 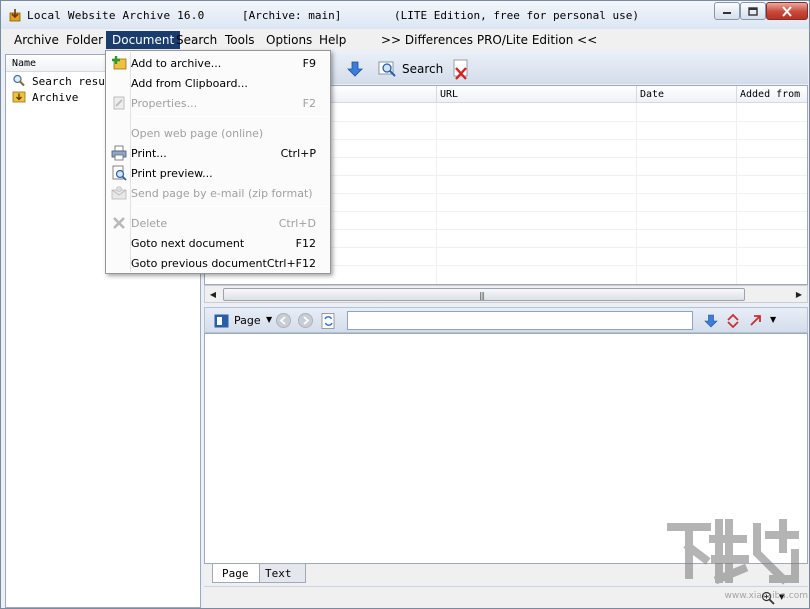 I want to click on minimize-icon, so click(x=727, y=13).